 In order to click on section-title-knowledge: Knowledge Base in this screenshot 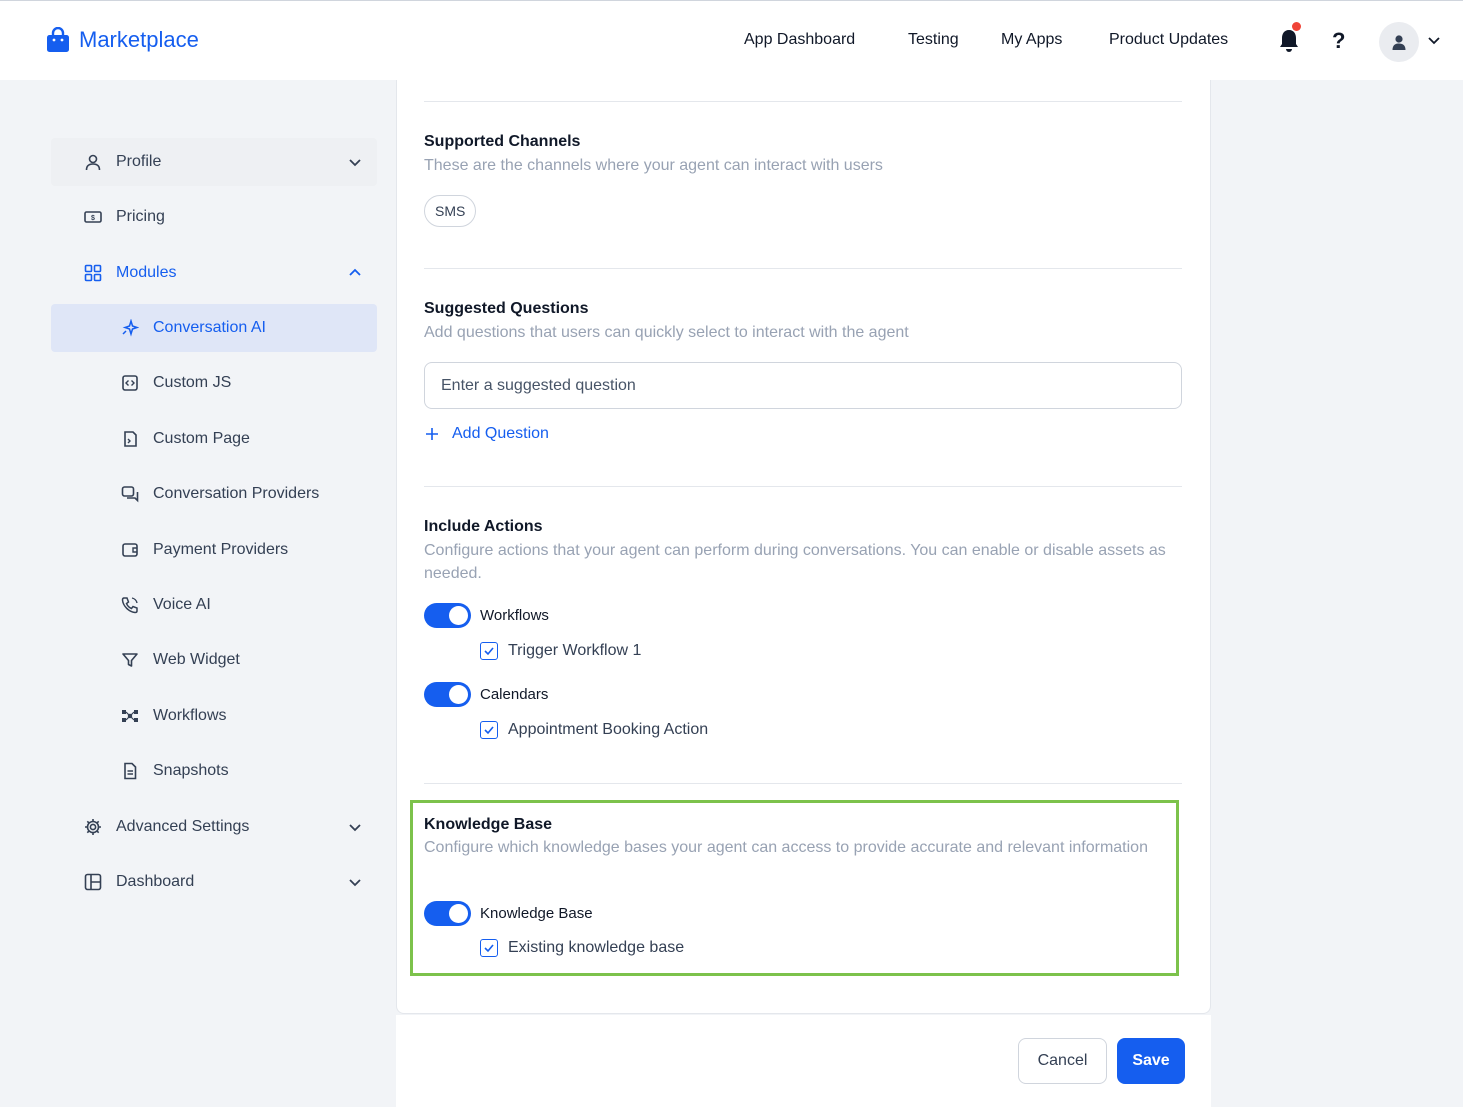, I will do `click(488, 824)`.